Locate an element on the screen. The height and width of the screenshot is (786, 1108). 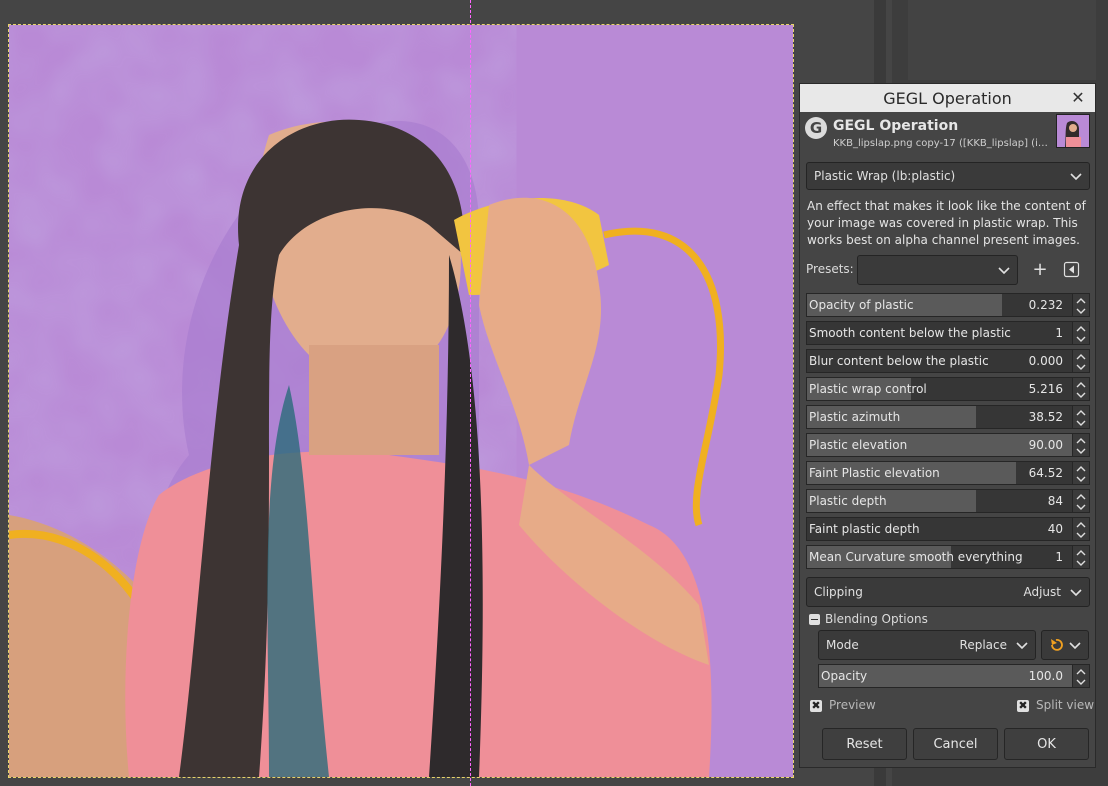
add-preset-icon: + is located at coordinates (1040, 270).